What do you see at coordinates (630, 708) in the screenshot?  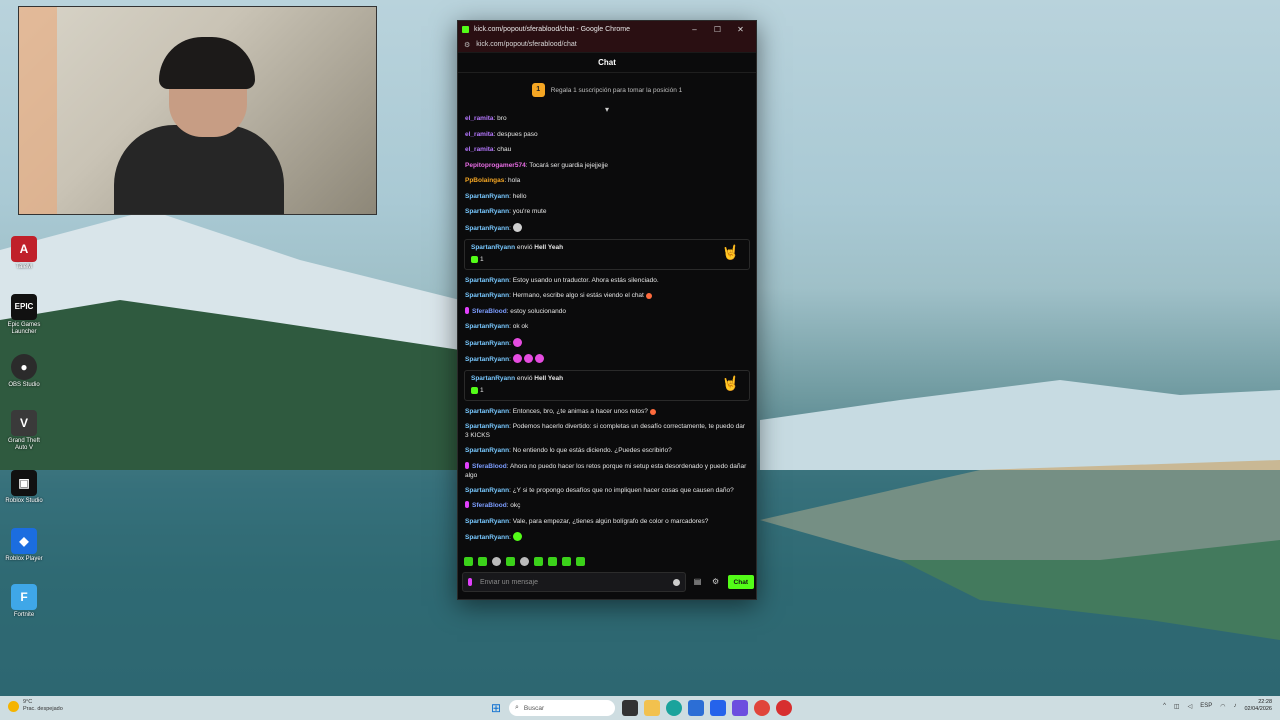 I see `task-view-icon` at bounding box center [630, 708].